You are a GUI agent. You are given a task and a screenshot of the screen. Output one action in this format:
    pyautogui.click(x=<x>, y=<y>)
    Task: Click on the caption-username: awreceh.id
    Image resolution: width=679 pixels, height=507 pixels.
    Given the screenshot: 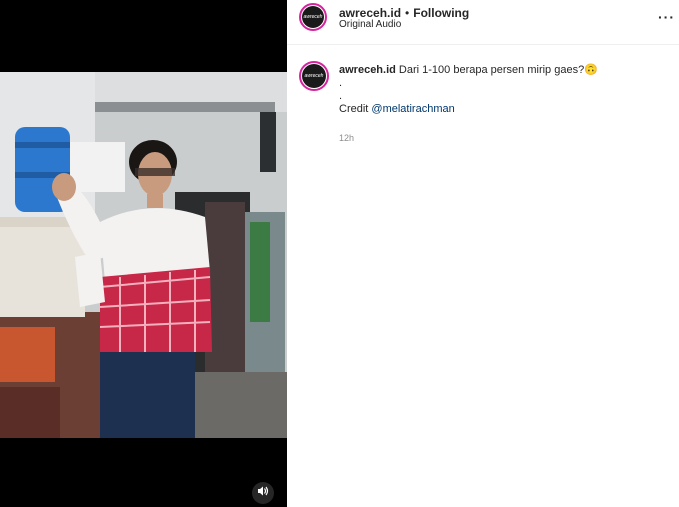 What is the action you would take?
    pyautogui.click(x=367, y=70)
    